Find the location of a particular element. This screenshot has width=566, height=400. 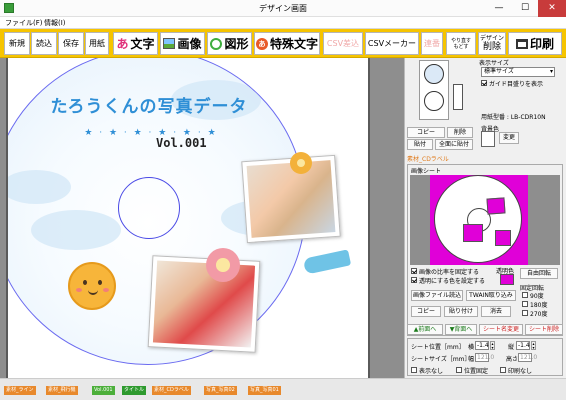

rotate-270-label: 270度 is located at coordinates (539, 314).